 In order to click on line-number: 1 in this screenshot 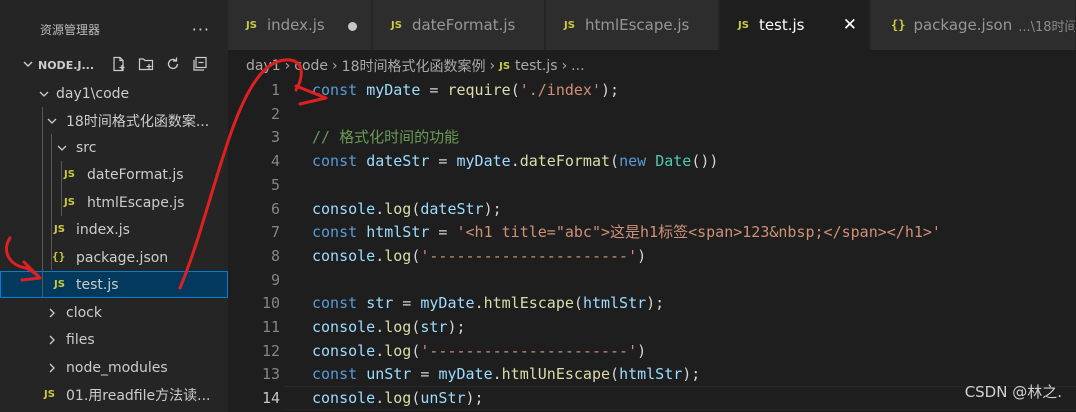, I will do `click(275, 90)`.